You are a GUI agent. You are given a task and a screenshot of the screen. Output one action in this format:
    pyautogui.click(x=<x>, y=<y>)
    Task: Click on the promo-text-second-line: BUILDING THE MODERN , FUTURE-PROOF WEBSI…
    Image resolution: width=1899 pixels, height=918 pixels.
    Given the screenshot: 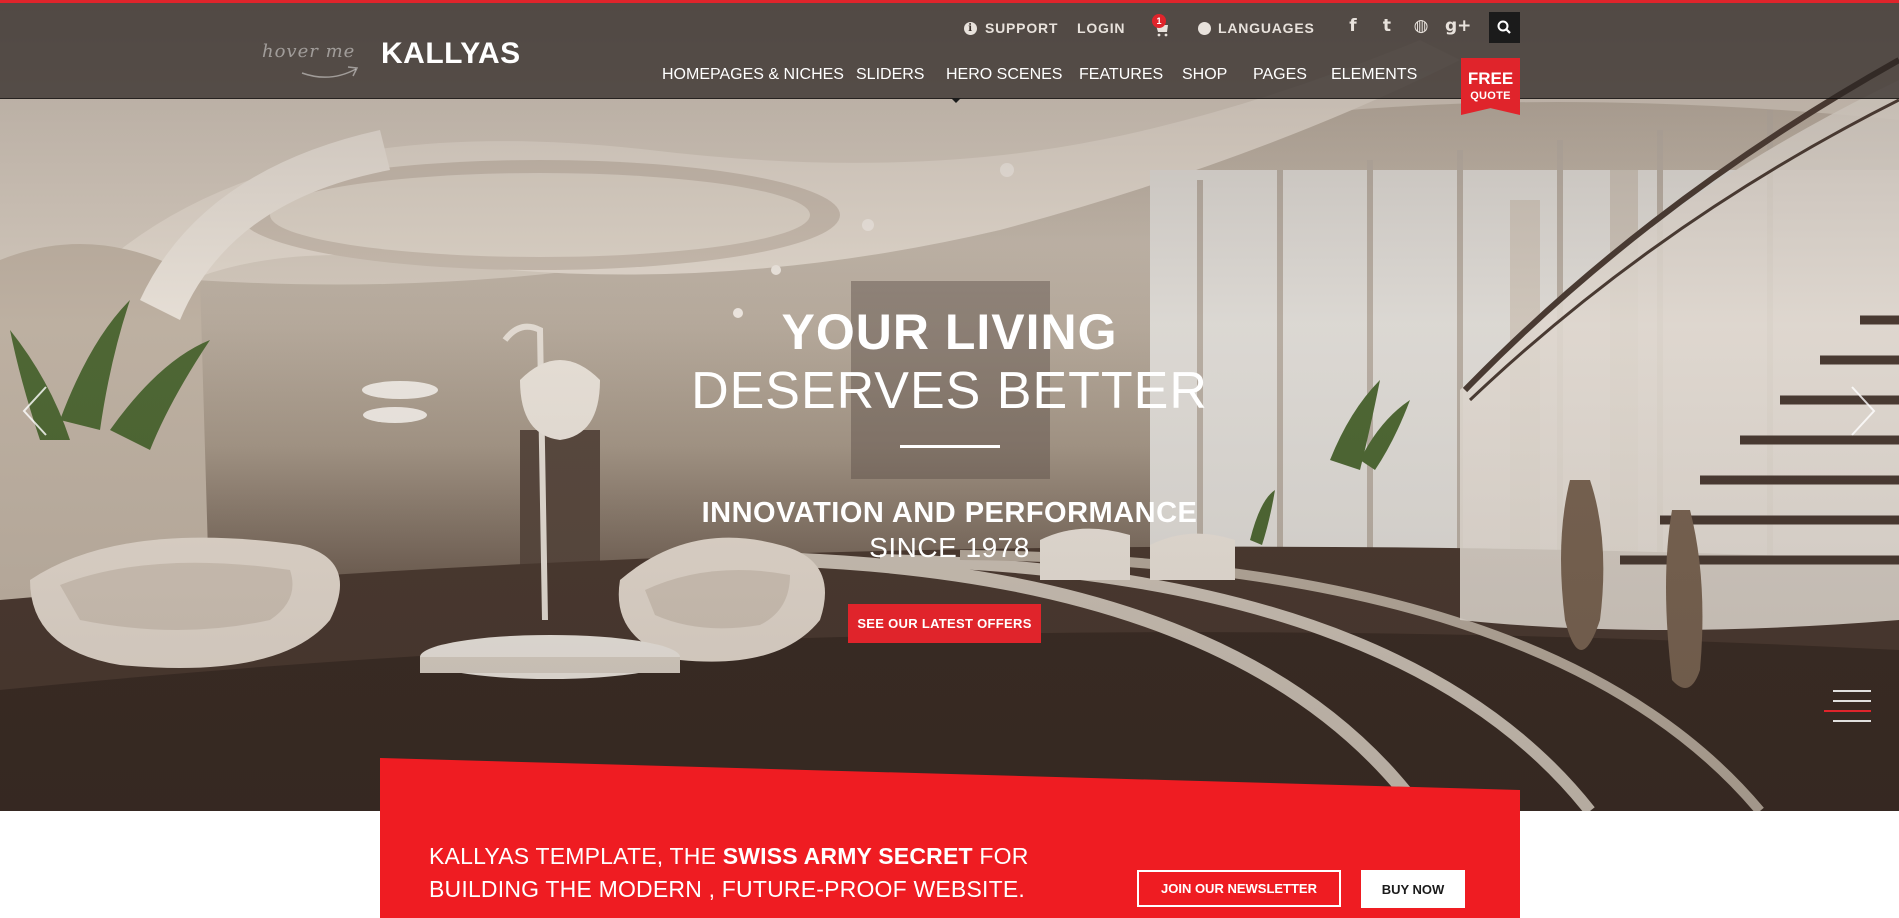 What is the action you would take?
    pyautogui.click(x=727, y=889)
    